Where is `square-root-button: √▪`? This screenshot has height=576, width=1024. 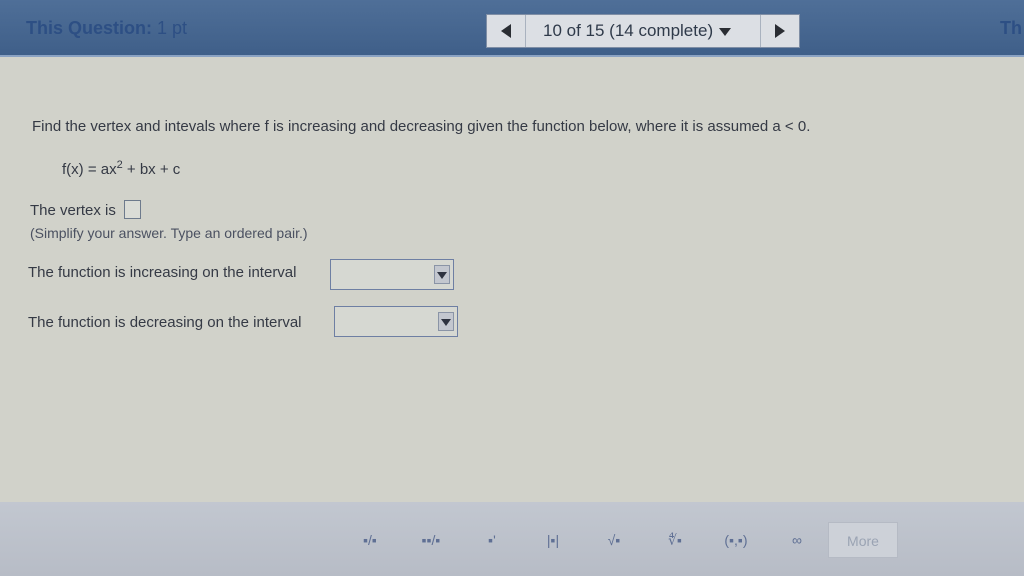 square-root-button: √▪ is located at coordinates (614, 540).